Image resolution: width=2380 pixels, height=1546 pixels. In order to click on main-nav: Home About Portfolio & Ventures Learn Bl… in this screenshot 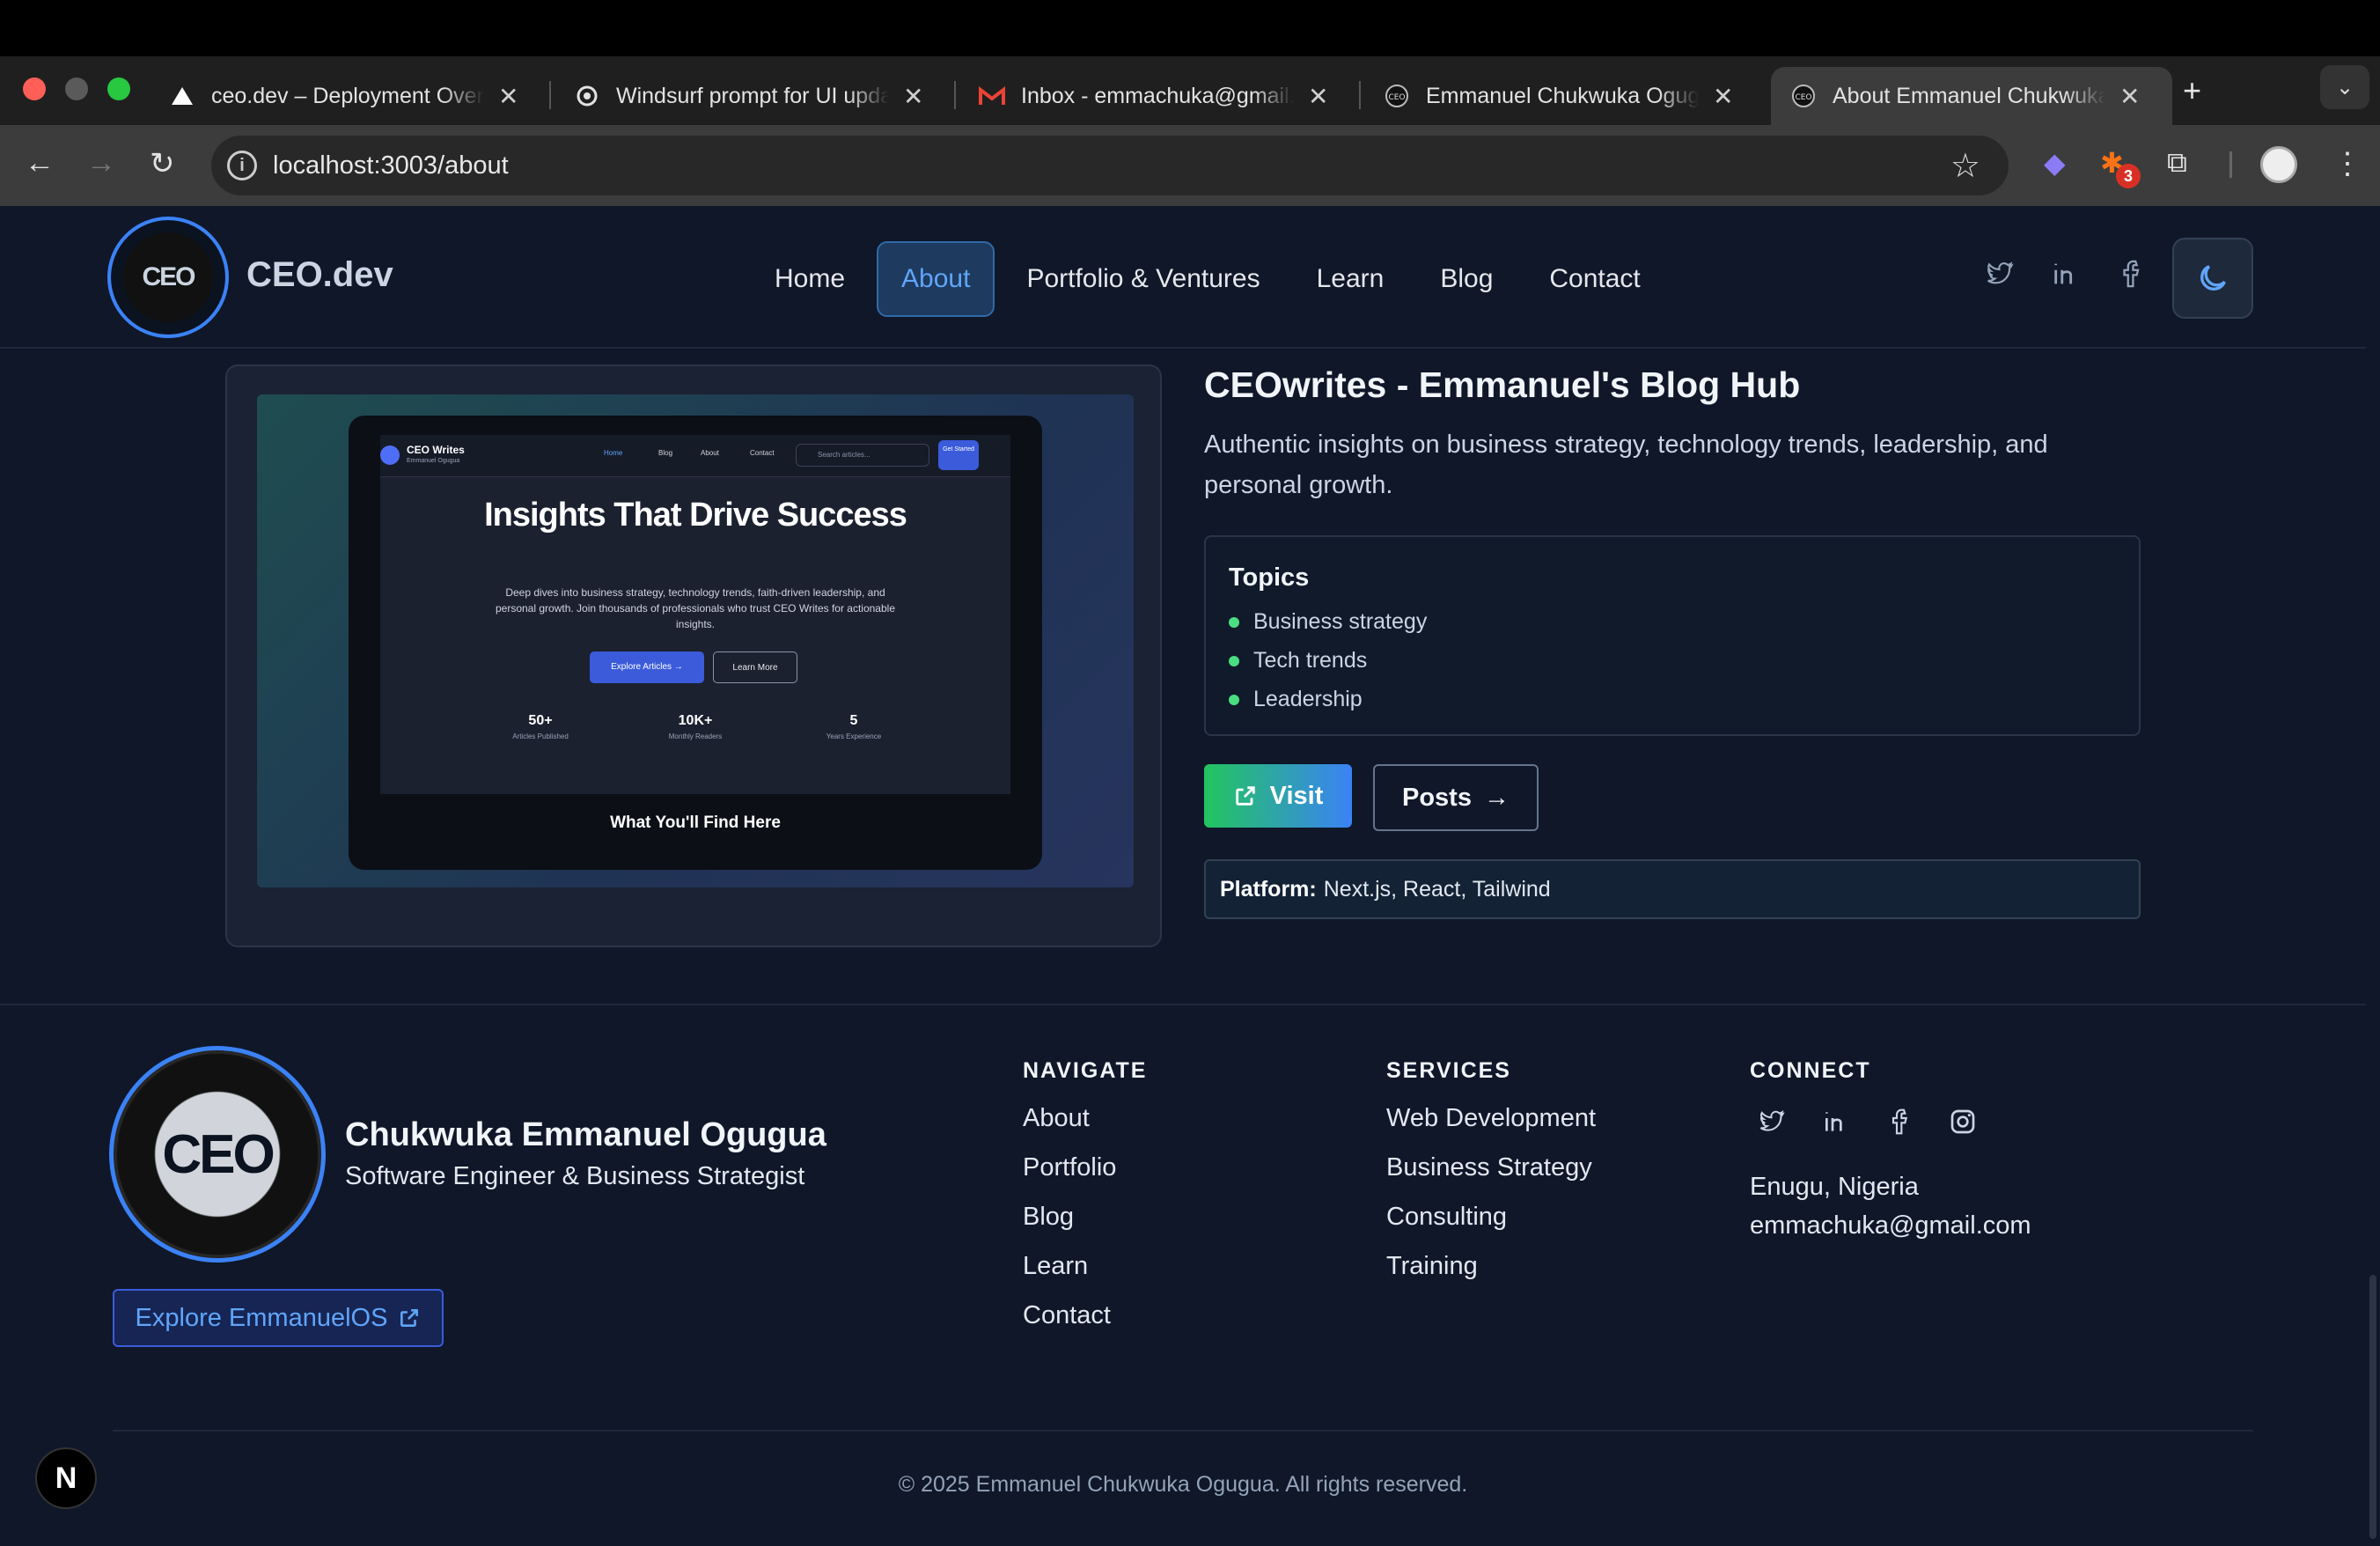, I will do `click(1207, 279)`.